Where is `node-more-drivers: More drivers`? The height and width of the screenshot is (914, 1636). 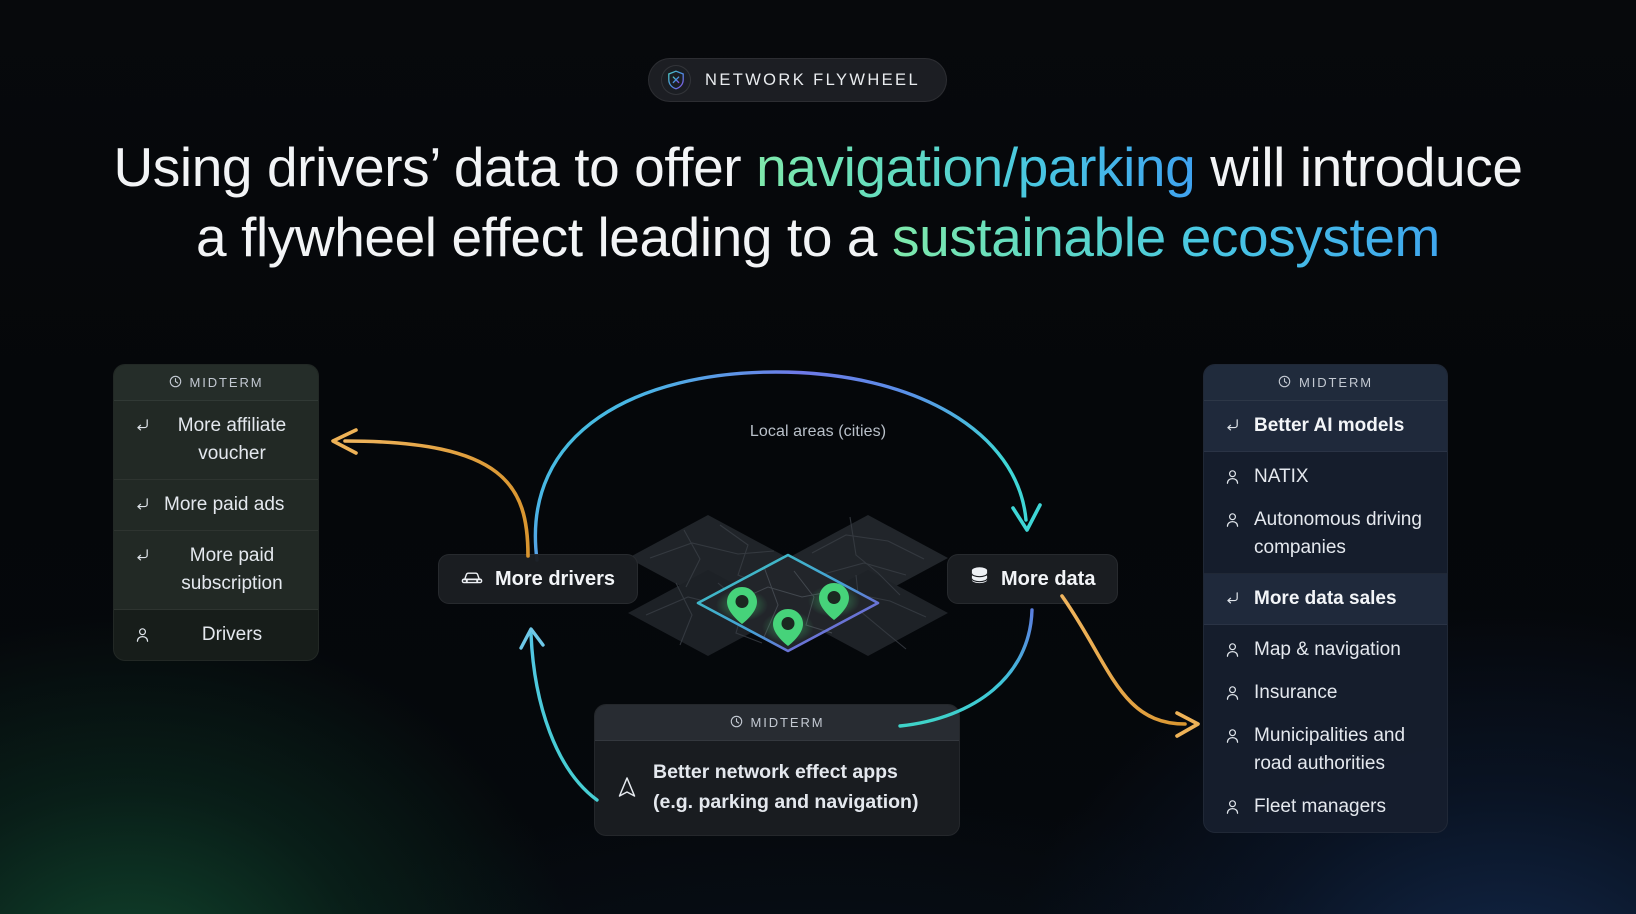
node-more-drivers: More drivers is located at coordinates (538, 579).